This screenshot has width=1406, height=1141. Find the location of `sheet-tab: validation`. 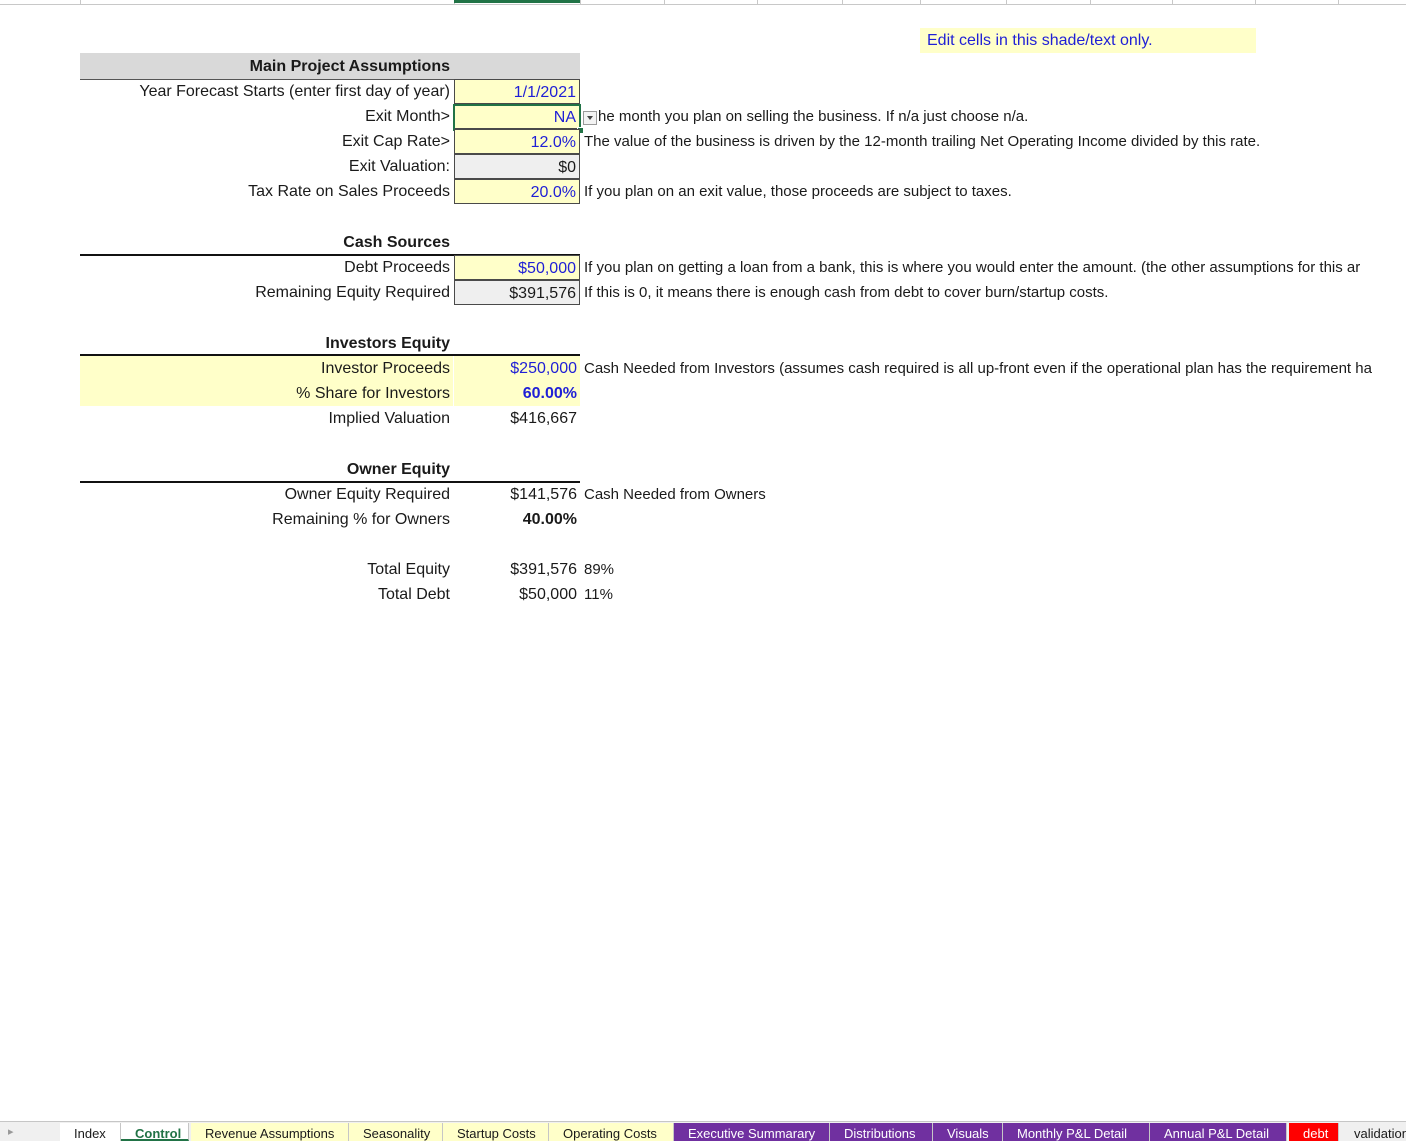

sheet-tab: validation is located at coordinates (1373, 1132).